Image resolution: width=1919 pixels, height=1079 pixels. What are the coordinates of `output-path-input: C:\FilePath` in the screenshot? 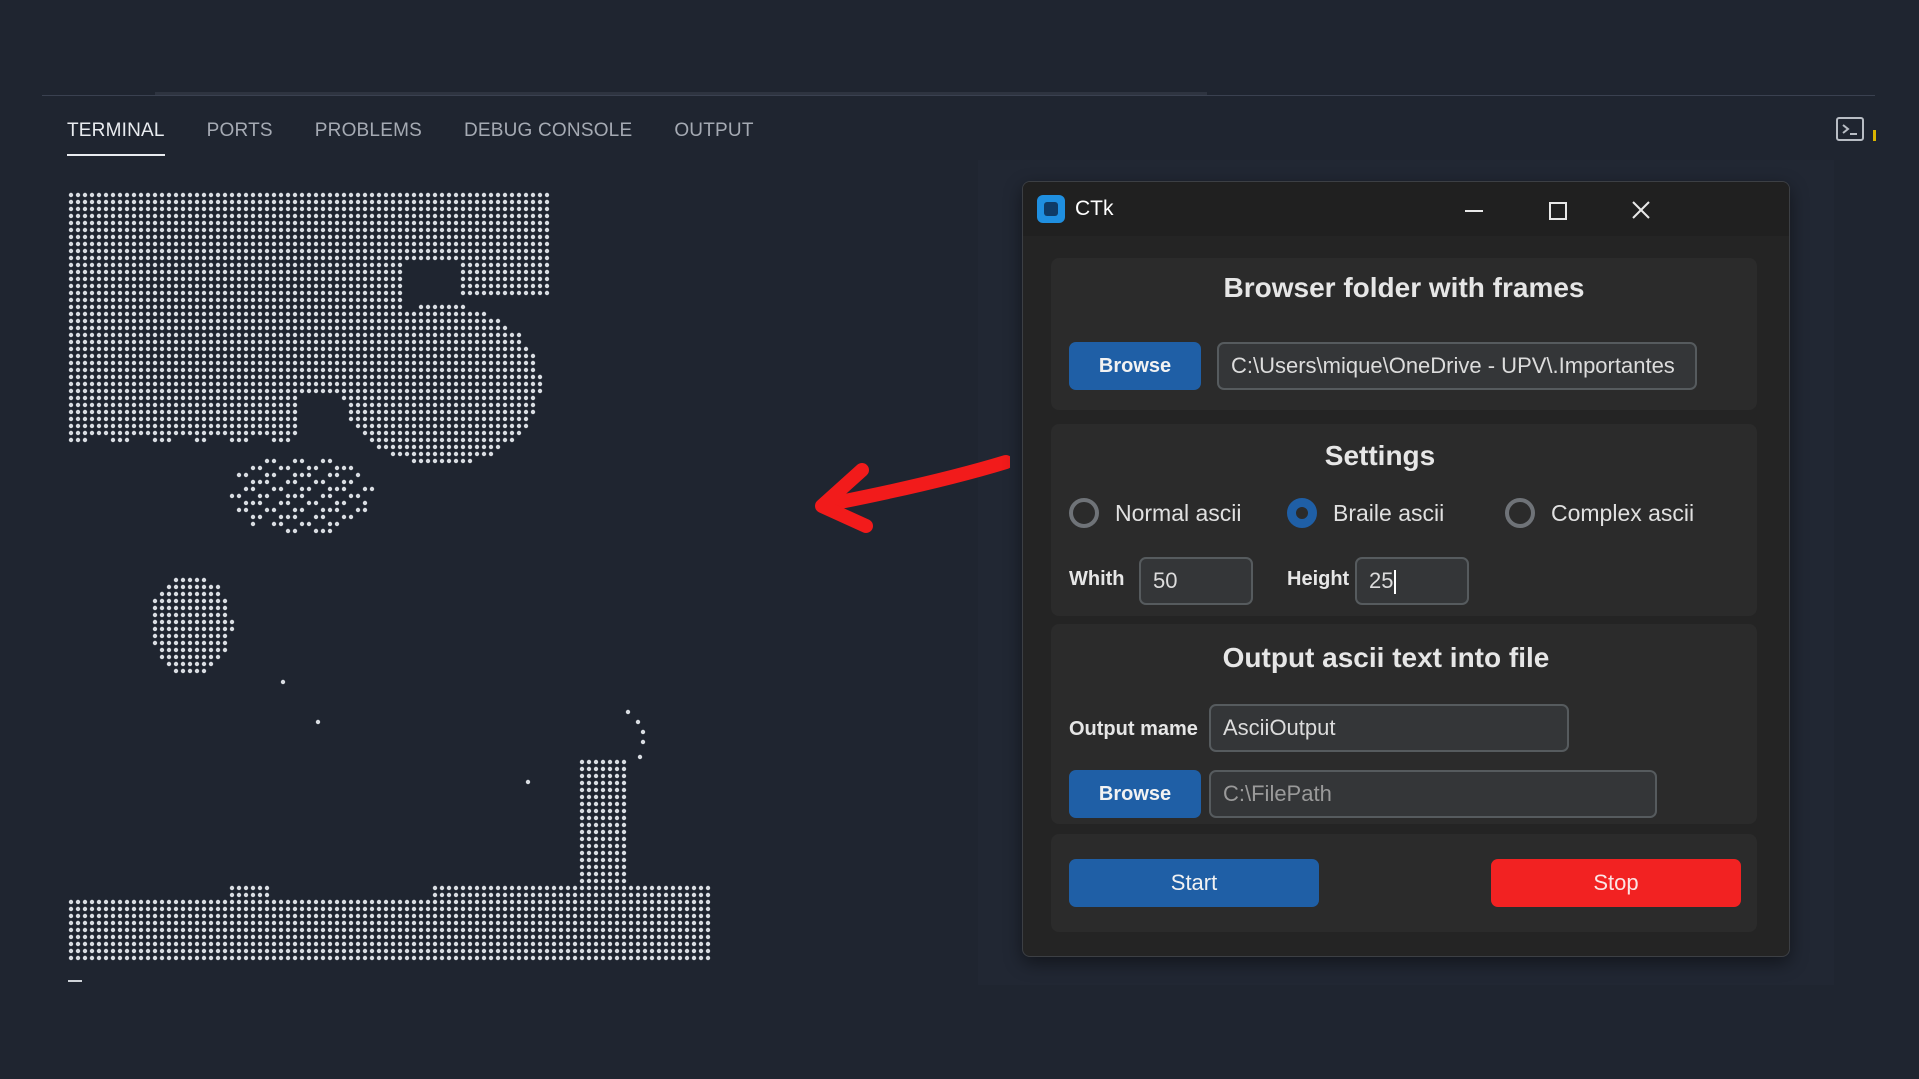 It's located at (1433, 794).